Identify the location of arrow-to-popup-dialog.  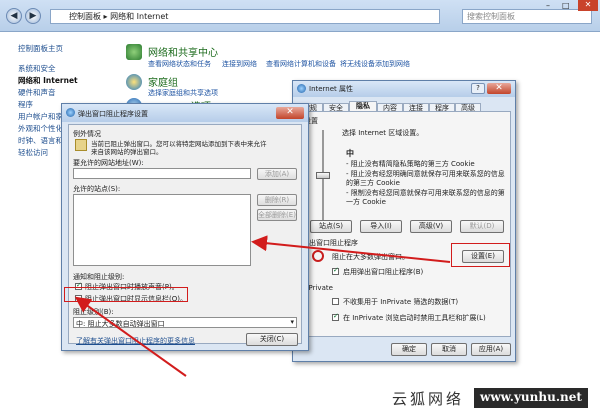
(351, 249).